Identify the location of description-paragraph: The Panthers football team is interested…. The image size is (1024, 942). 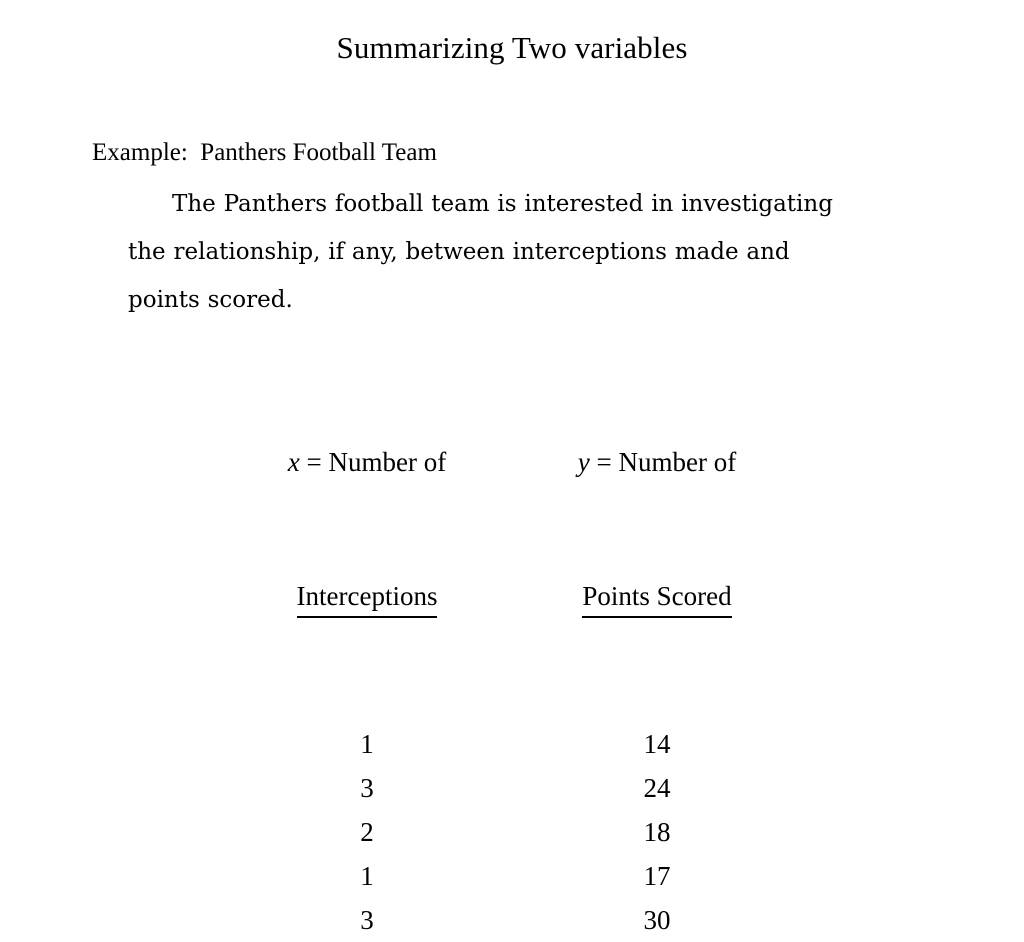
(480, 252).